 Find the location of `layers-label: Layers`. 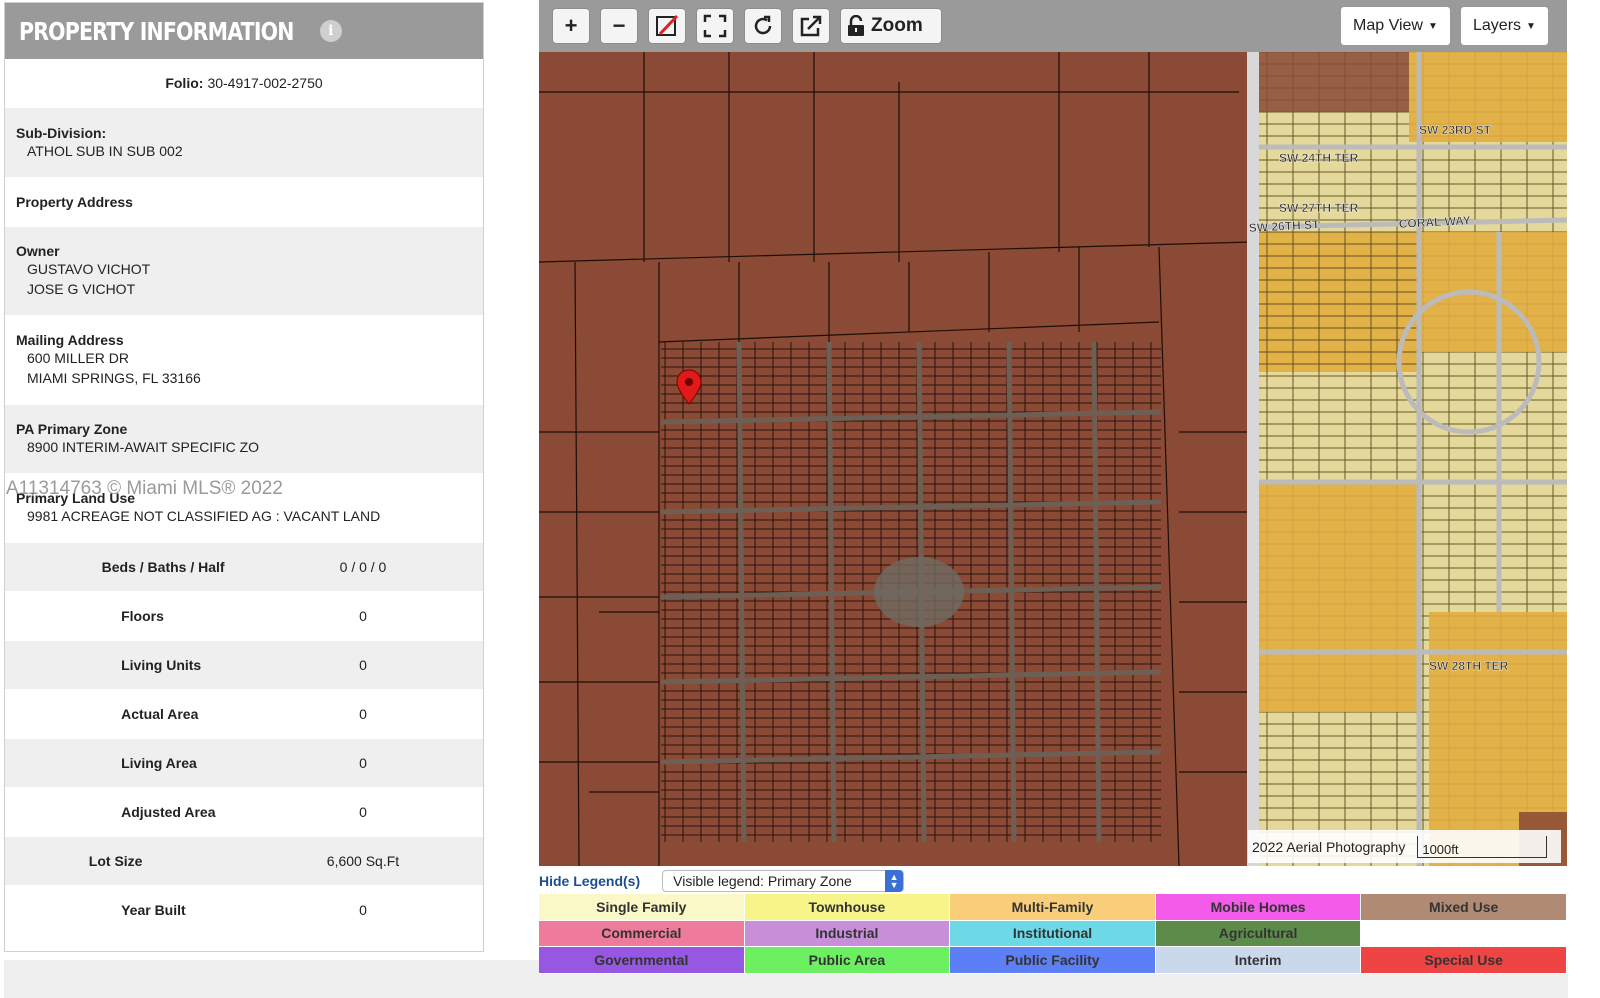

layers-label: Layers is located at coordinates (1497, 25).